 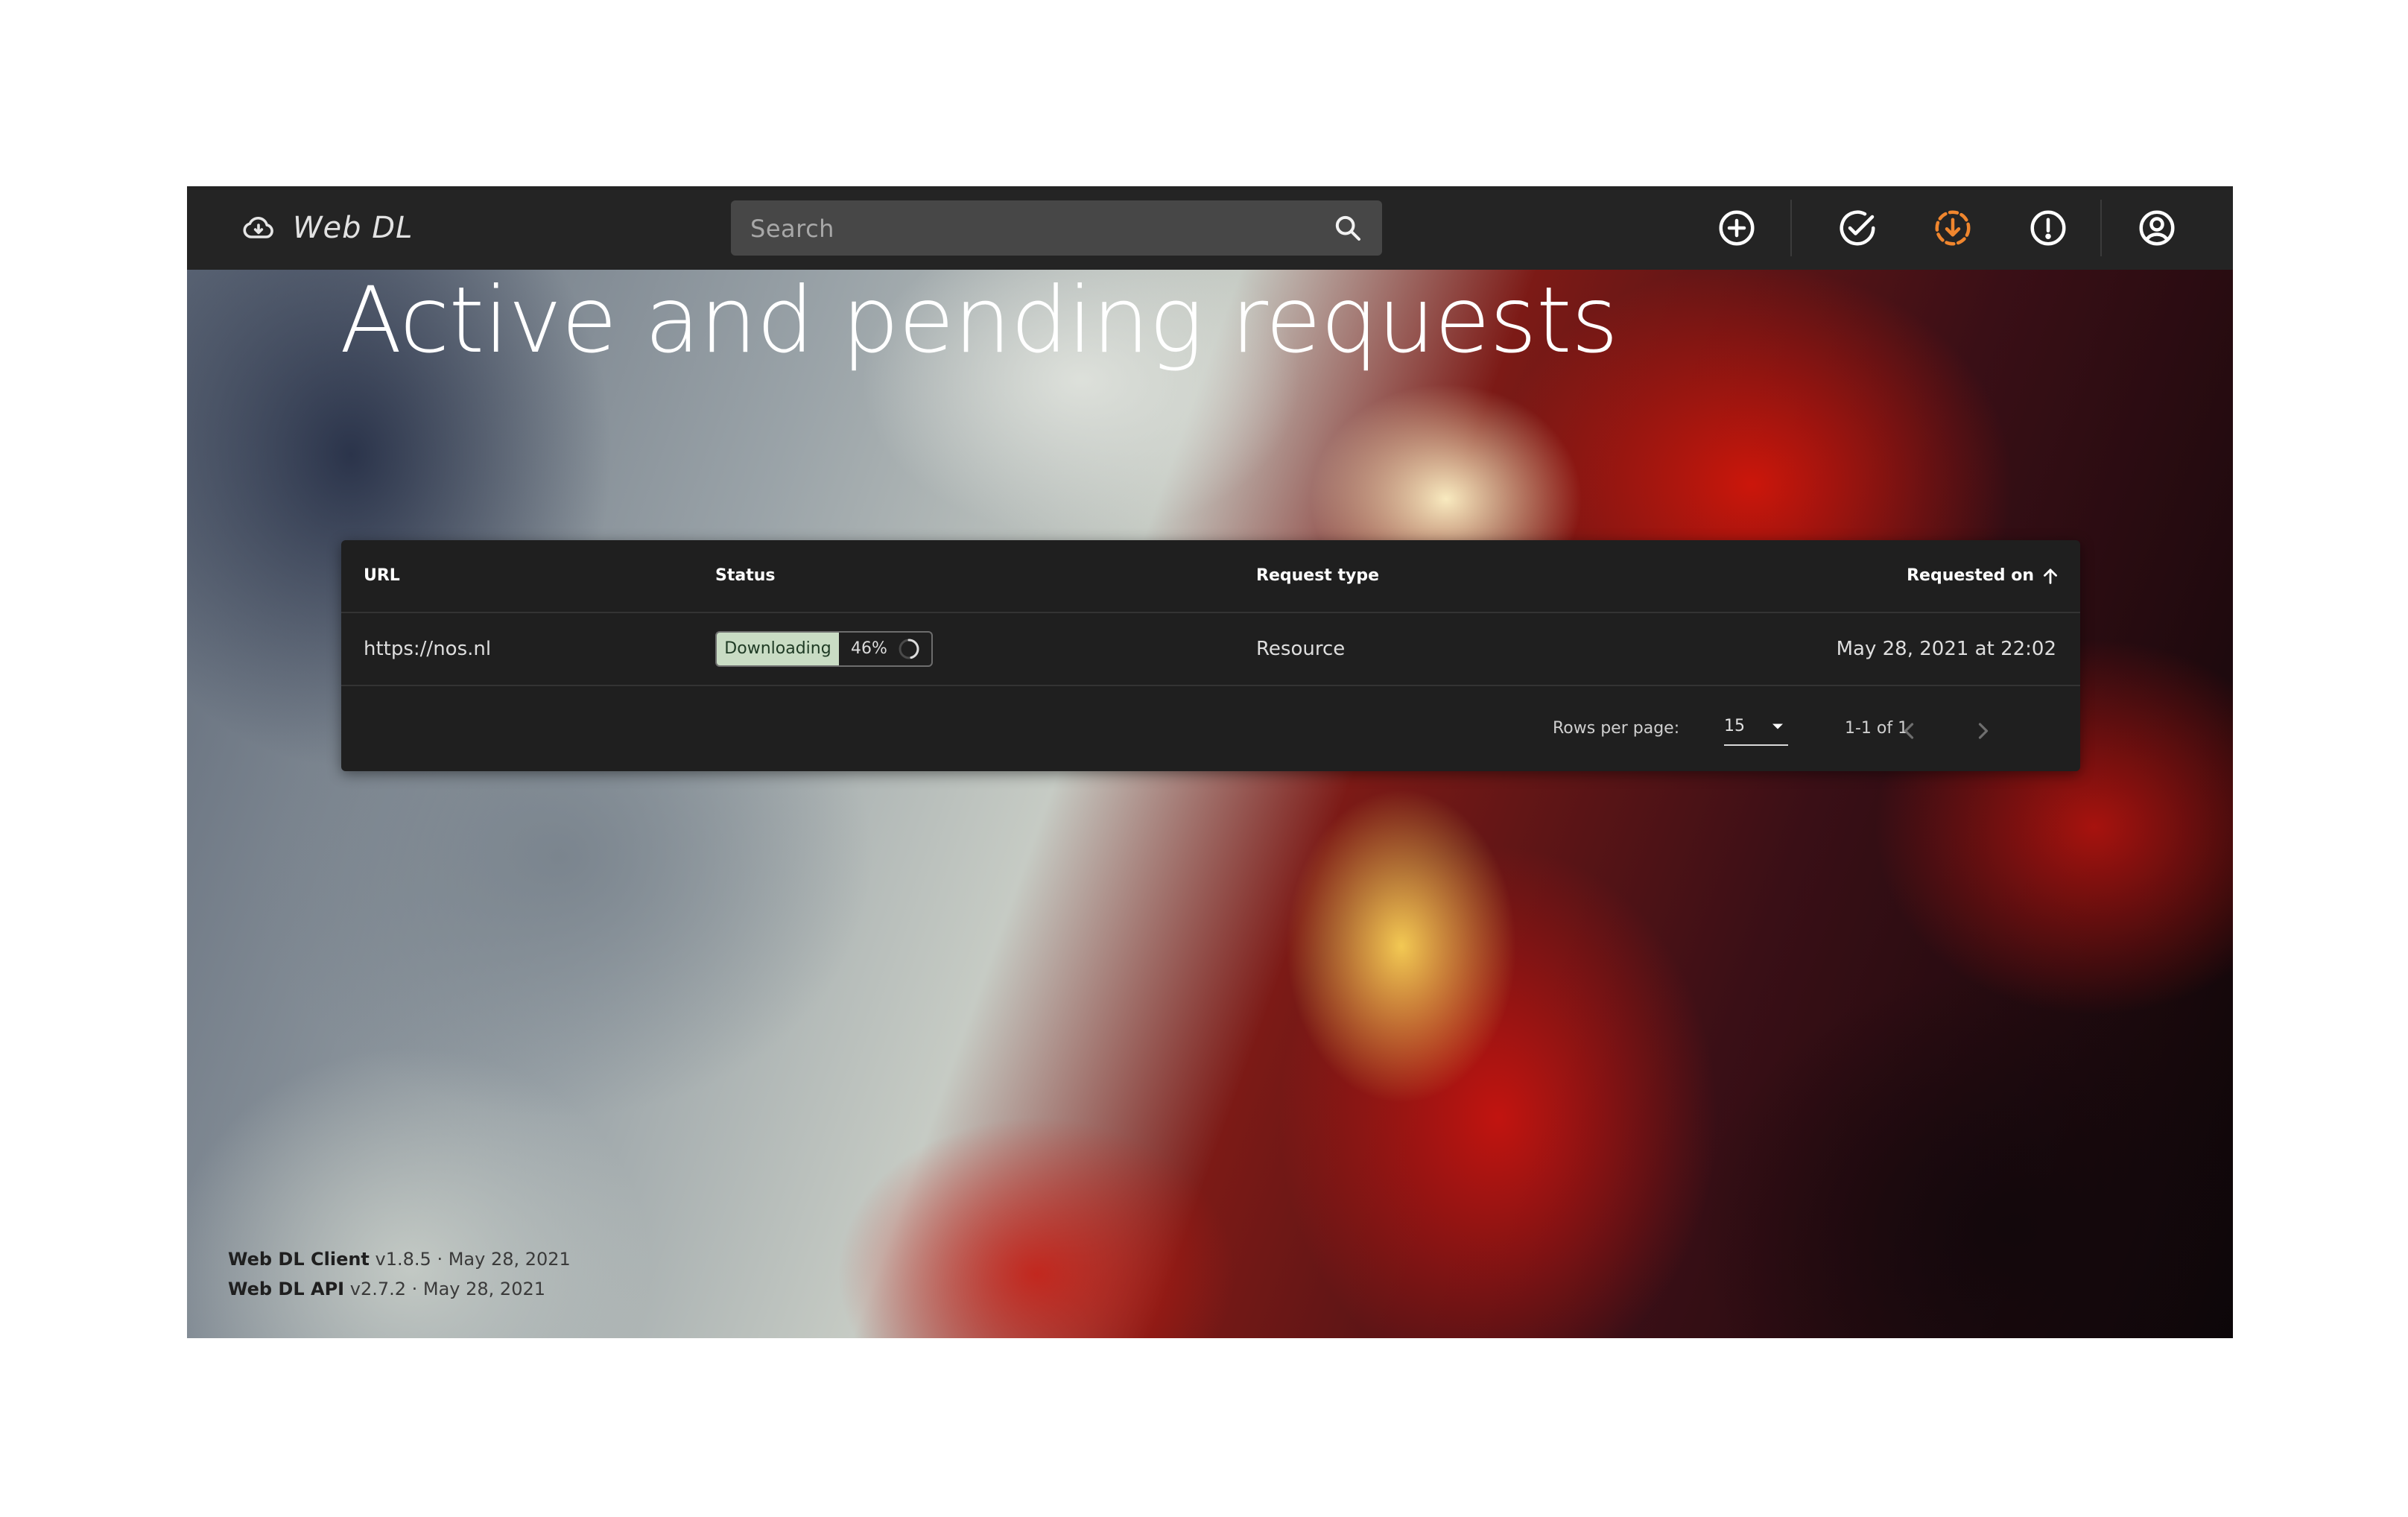 I want to click on page-title: Active and pending requests, so click(x=979, y=320).